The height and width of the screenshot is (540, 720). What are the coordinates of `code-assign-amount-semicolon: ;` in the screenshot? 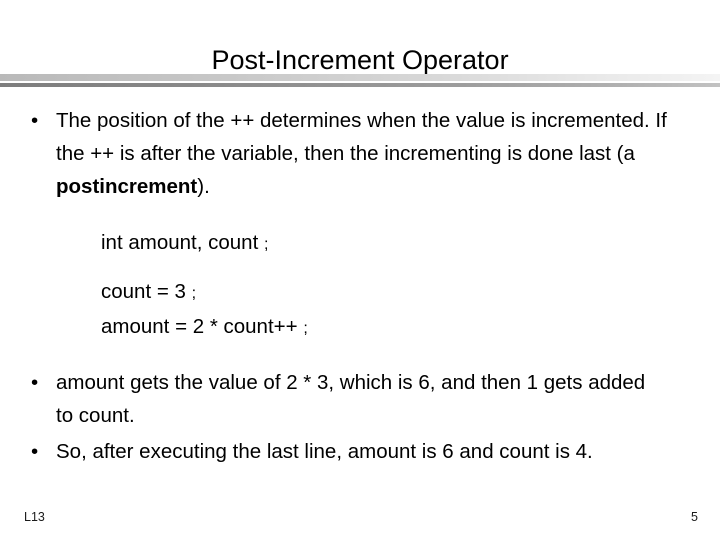 It's located at (305, 328).